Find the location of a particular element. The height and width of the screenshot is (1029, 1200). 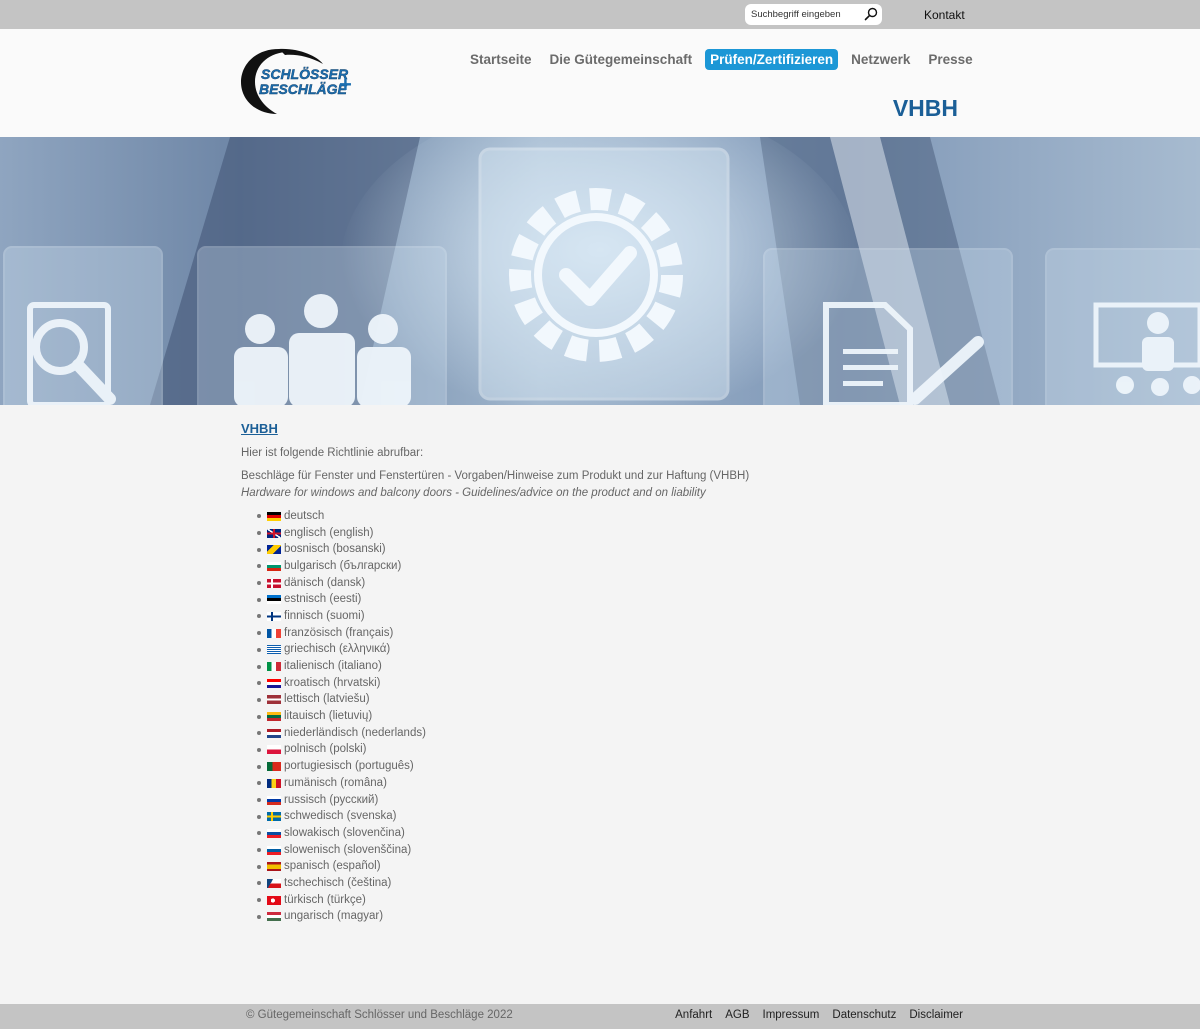

flag-hu-icon is located at coordinates (274, 917).